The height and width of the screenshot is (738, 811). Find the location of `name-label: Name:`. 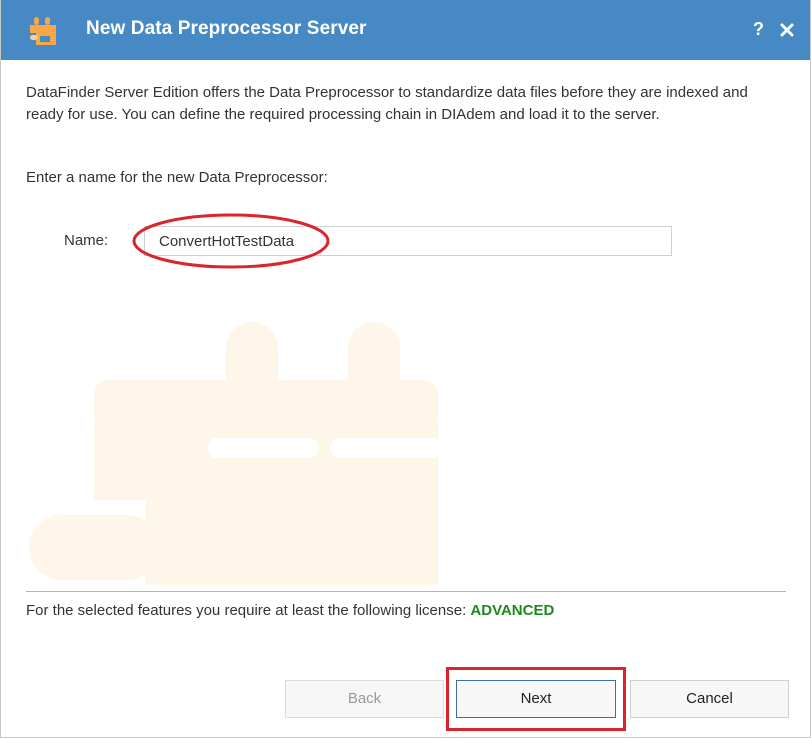

name-label: Name: is located at coordinates (86, 240).